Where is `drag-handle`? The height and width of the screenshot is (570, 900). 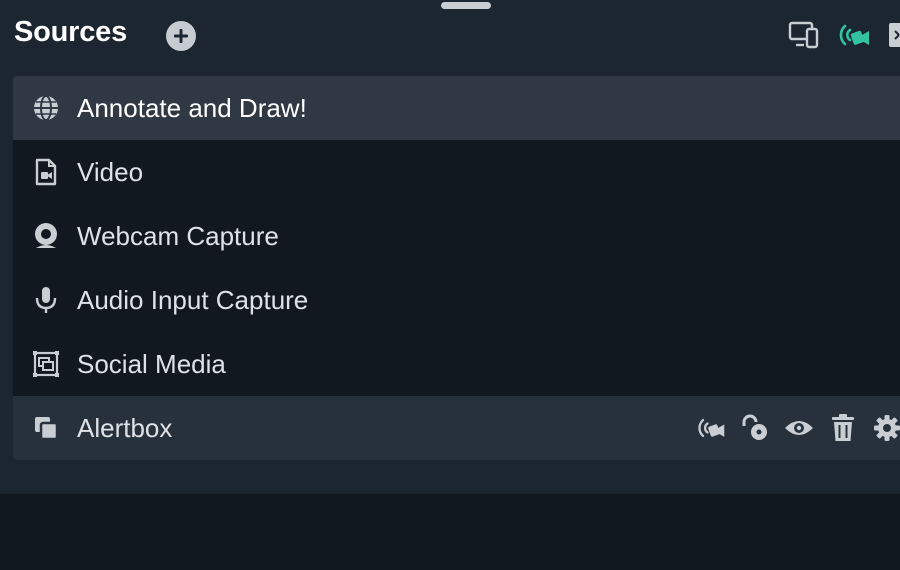 drag-handle is located at coordinates (466, 5).